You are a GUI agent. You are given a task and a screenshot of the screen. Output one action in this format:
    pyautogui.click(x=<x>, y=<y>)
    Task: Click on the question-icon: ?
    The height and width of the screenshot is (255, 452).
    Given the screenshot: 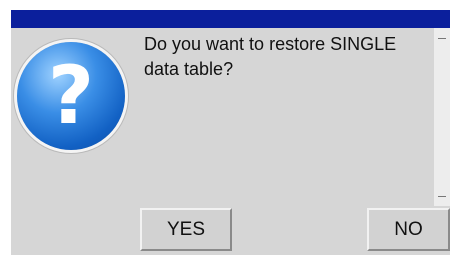 What is the action you would take?
    pyautogui.click(x=71, y=96)
    